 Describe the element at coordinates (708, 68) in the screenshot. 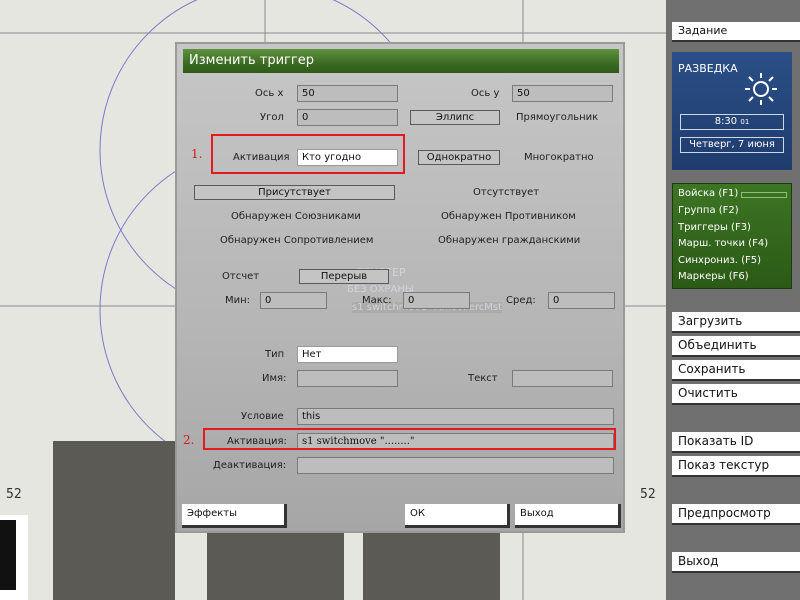

I see `recon-title: РАЗВЕДКА` at that location.